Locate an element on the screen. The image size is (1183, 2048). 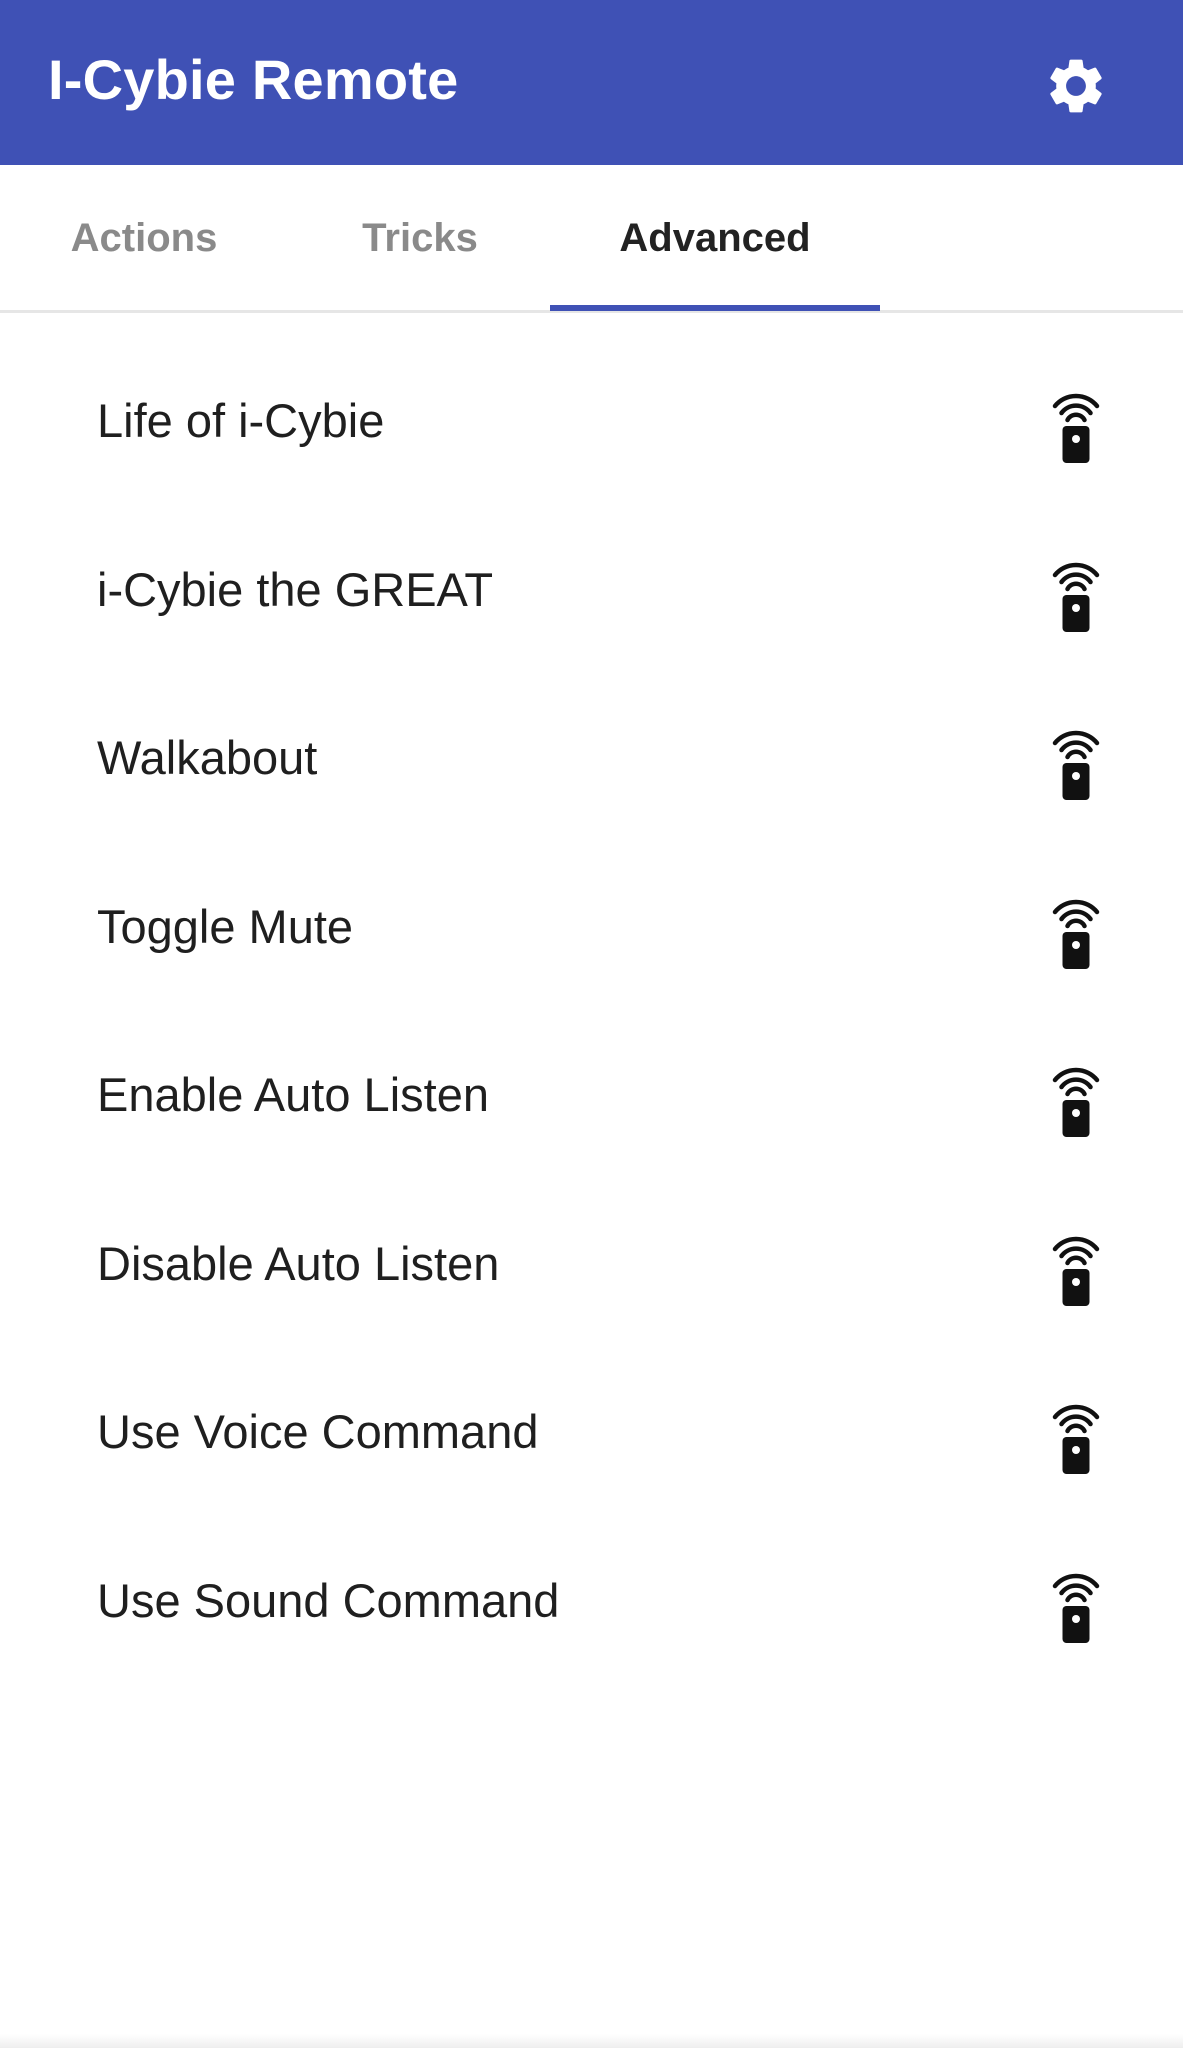
list-item-use-sound-command: Use Sound Command is located at coordinates (591, 1601).